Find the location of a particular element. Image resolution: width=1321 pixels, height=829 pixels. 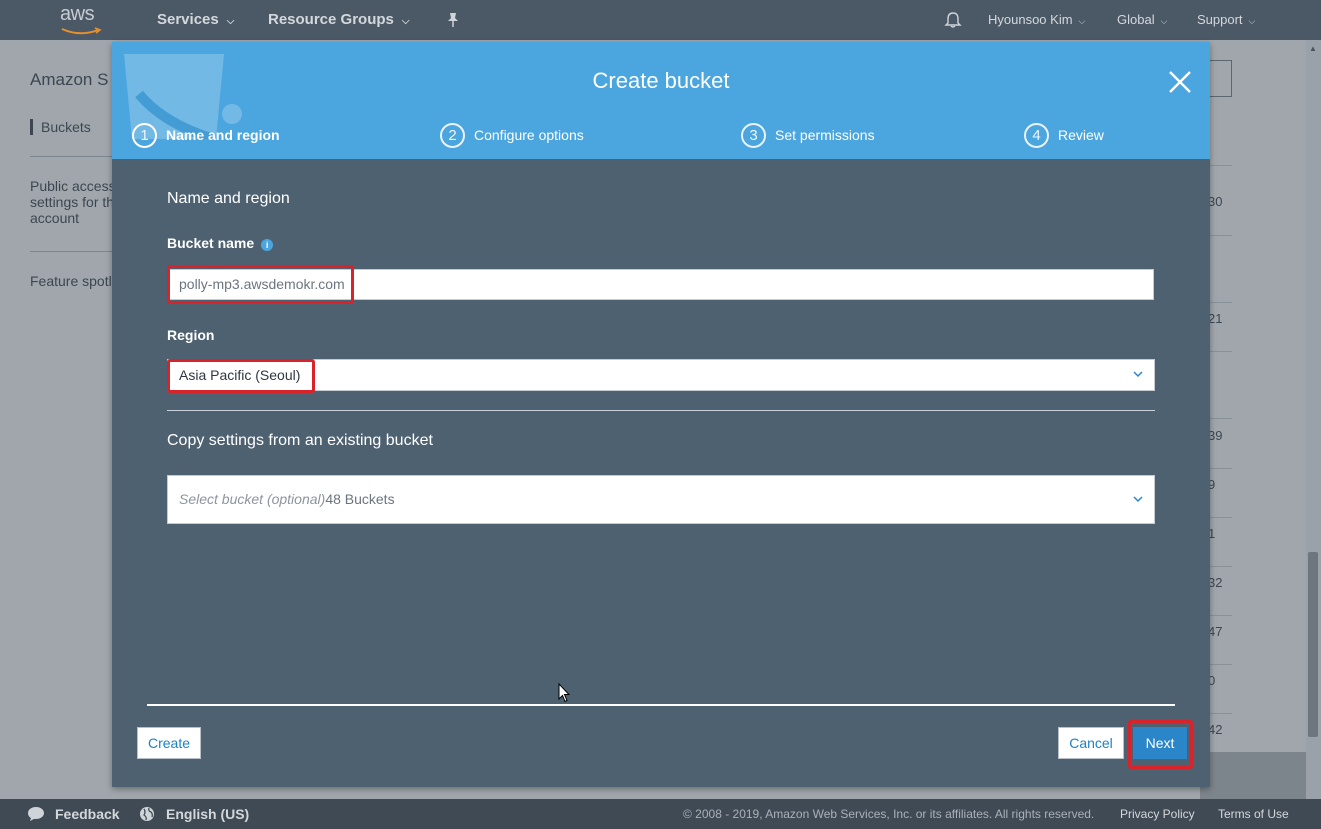

table-cell: 42 is located at coordinates (1215, 729).